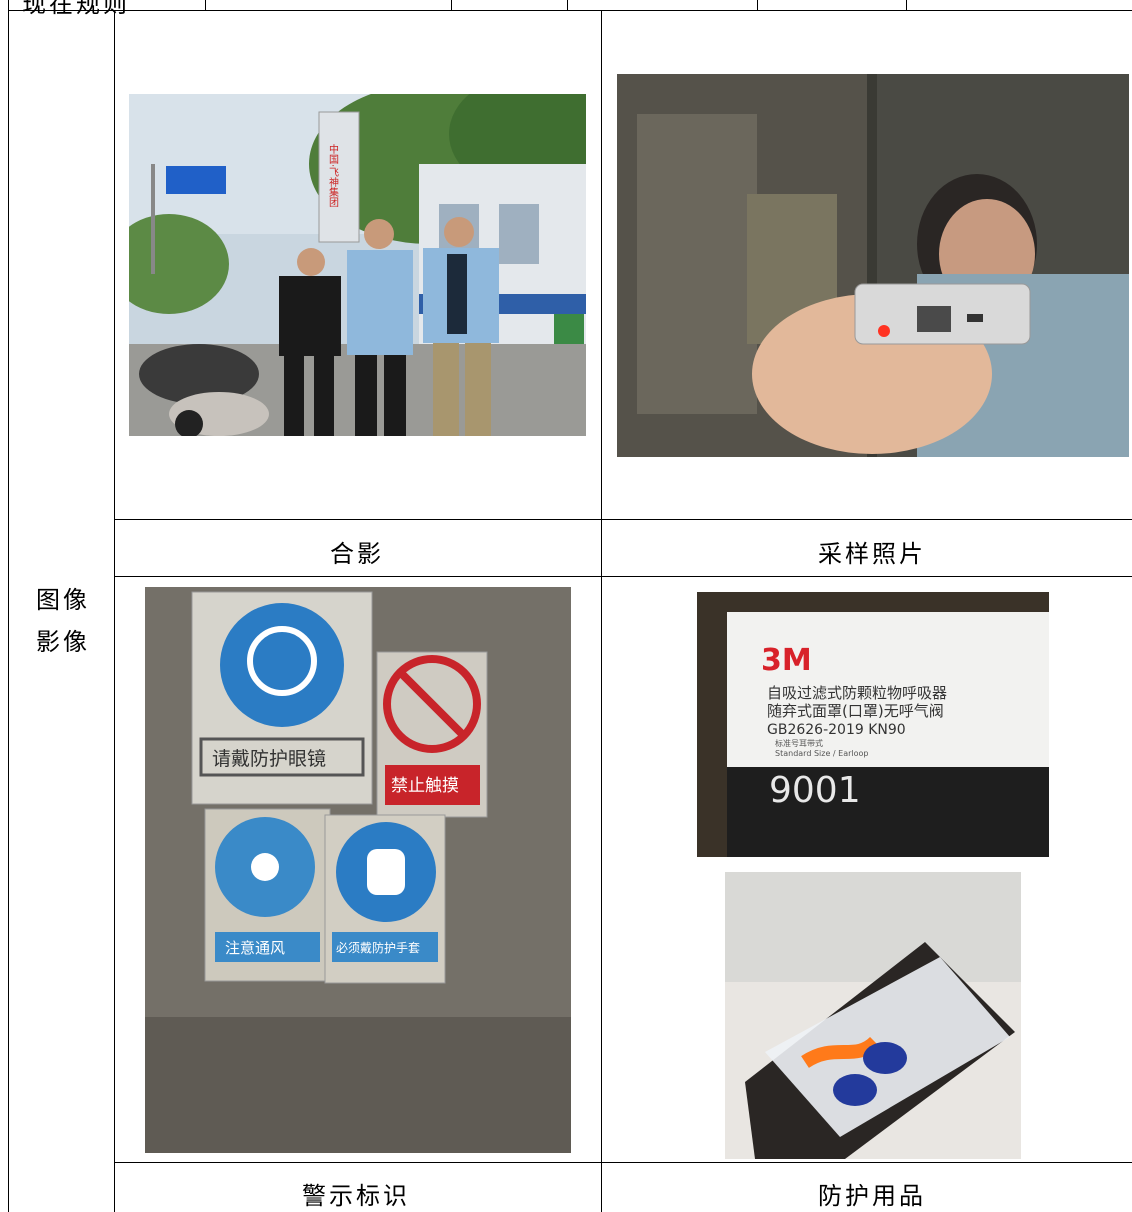  I want to click on sign-no-touch-text: 禁止触摸, so click(425, 786).